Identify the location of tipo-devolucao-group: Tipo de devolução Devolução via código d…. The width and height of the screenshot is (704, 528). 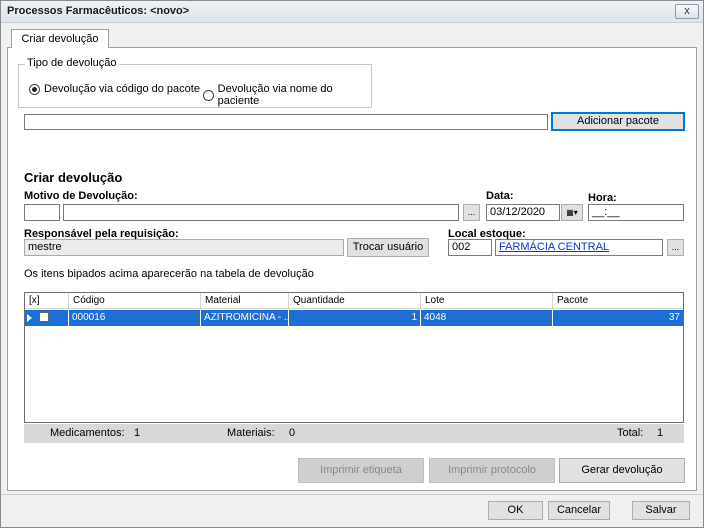
(195, 82).